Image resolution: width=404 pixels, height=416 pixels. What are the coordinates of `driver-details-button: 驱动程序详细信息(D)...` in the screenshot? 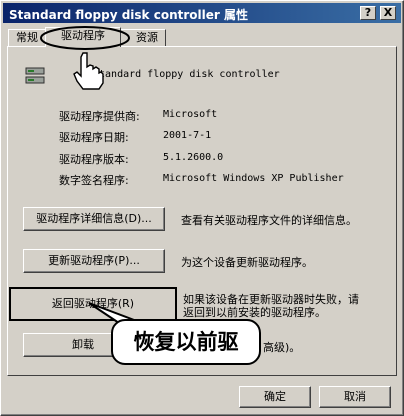 It's located at (94, 219).